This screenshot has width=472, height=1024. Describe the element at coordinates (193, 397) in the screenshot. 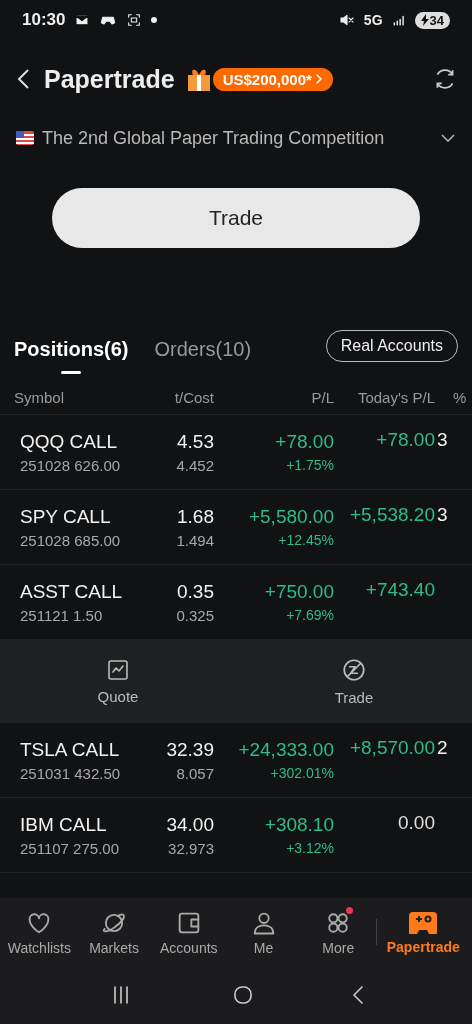

I see `column-header: t/Cost` at that location.